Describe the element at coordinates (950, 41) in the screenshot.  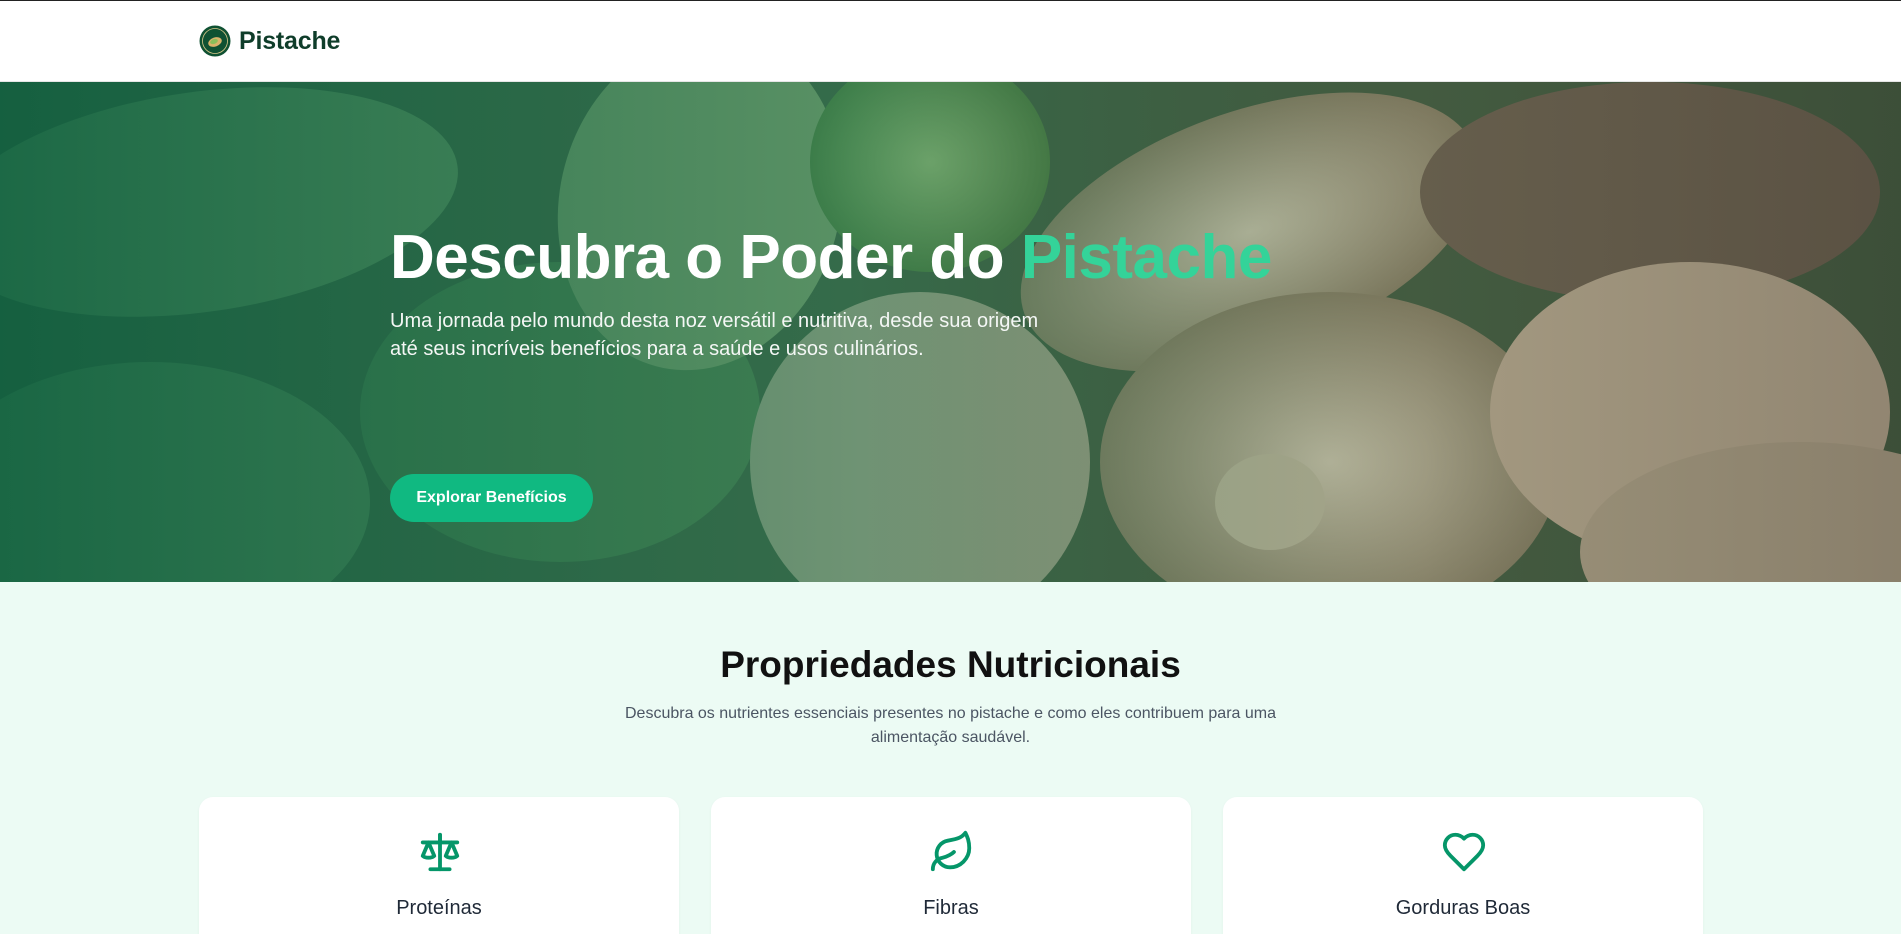
I see `navbar: Pistache` at that location.